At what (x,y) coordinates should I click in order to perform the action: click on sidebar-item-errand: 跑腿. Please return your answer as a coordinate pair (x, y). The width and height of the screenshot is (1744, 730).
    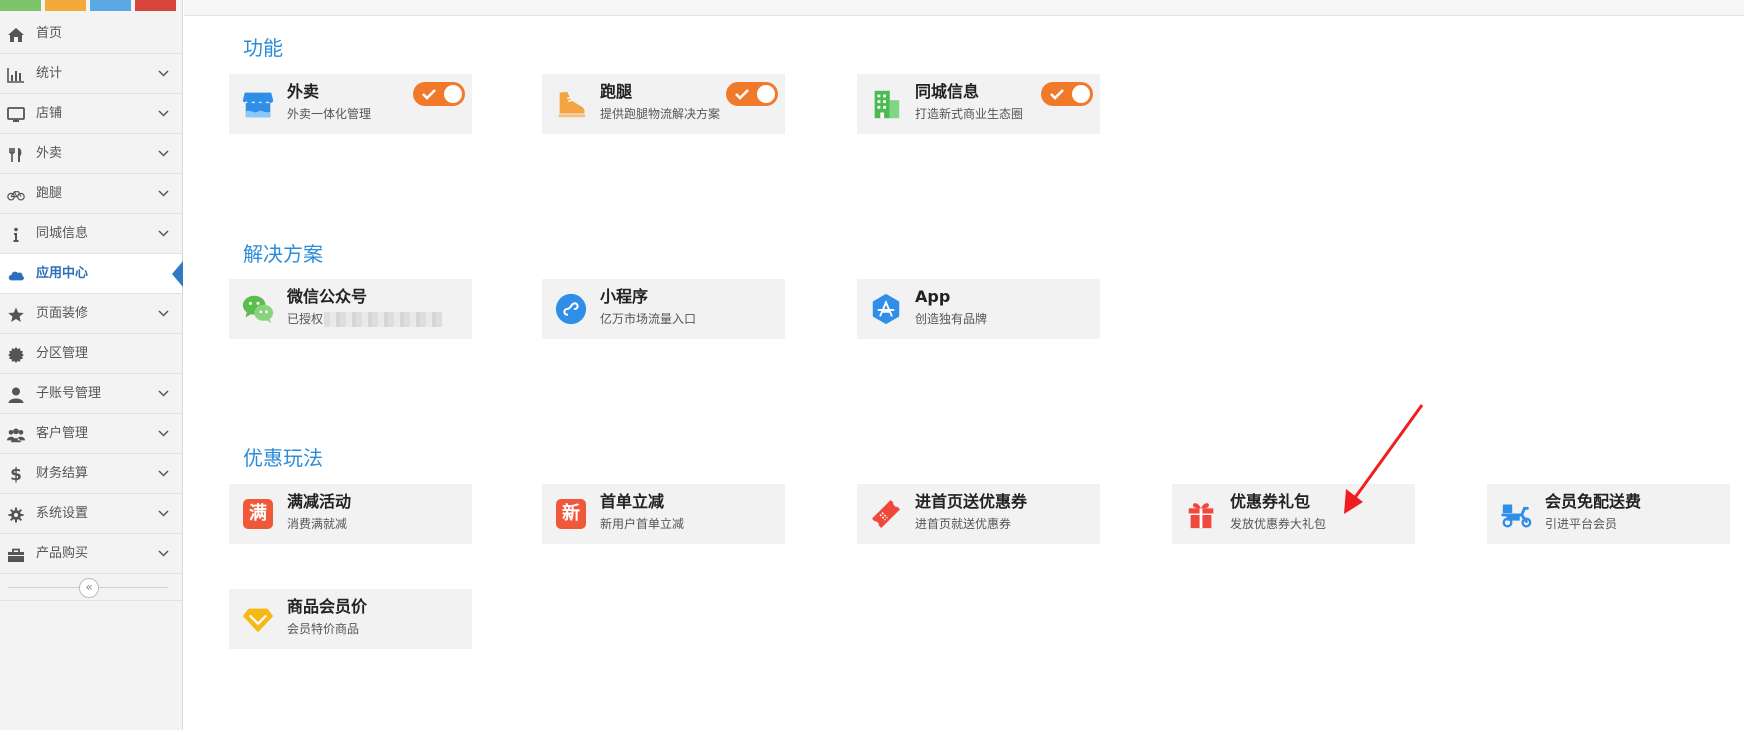
    Looking at the image, I should click on (91, 194).